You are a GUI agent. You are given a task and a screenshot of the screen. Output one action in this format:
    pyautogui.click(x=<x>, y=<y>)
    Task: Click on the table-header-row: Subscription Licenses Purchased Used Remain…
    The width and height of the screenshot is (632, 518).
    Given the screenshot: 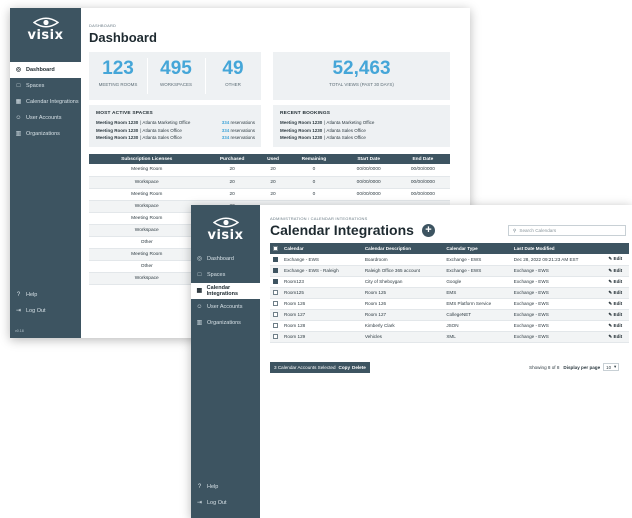 What is the action you would take?
    pyautogui.click(x=269, y=159)
    